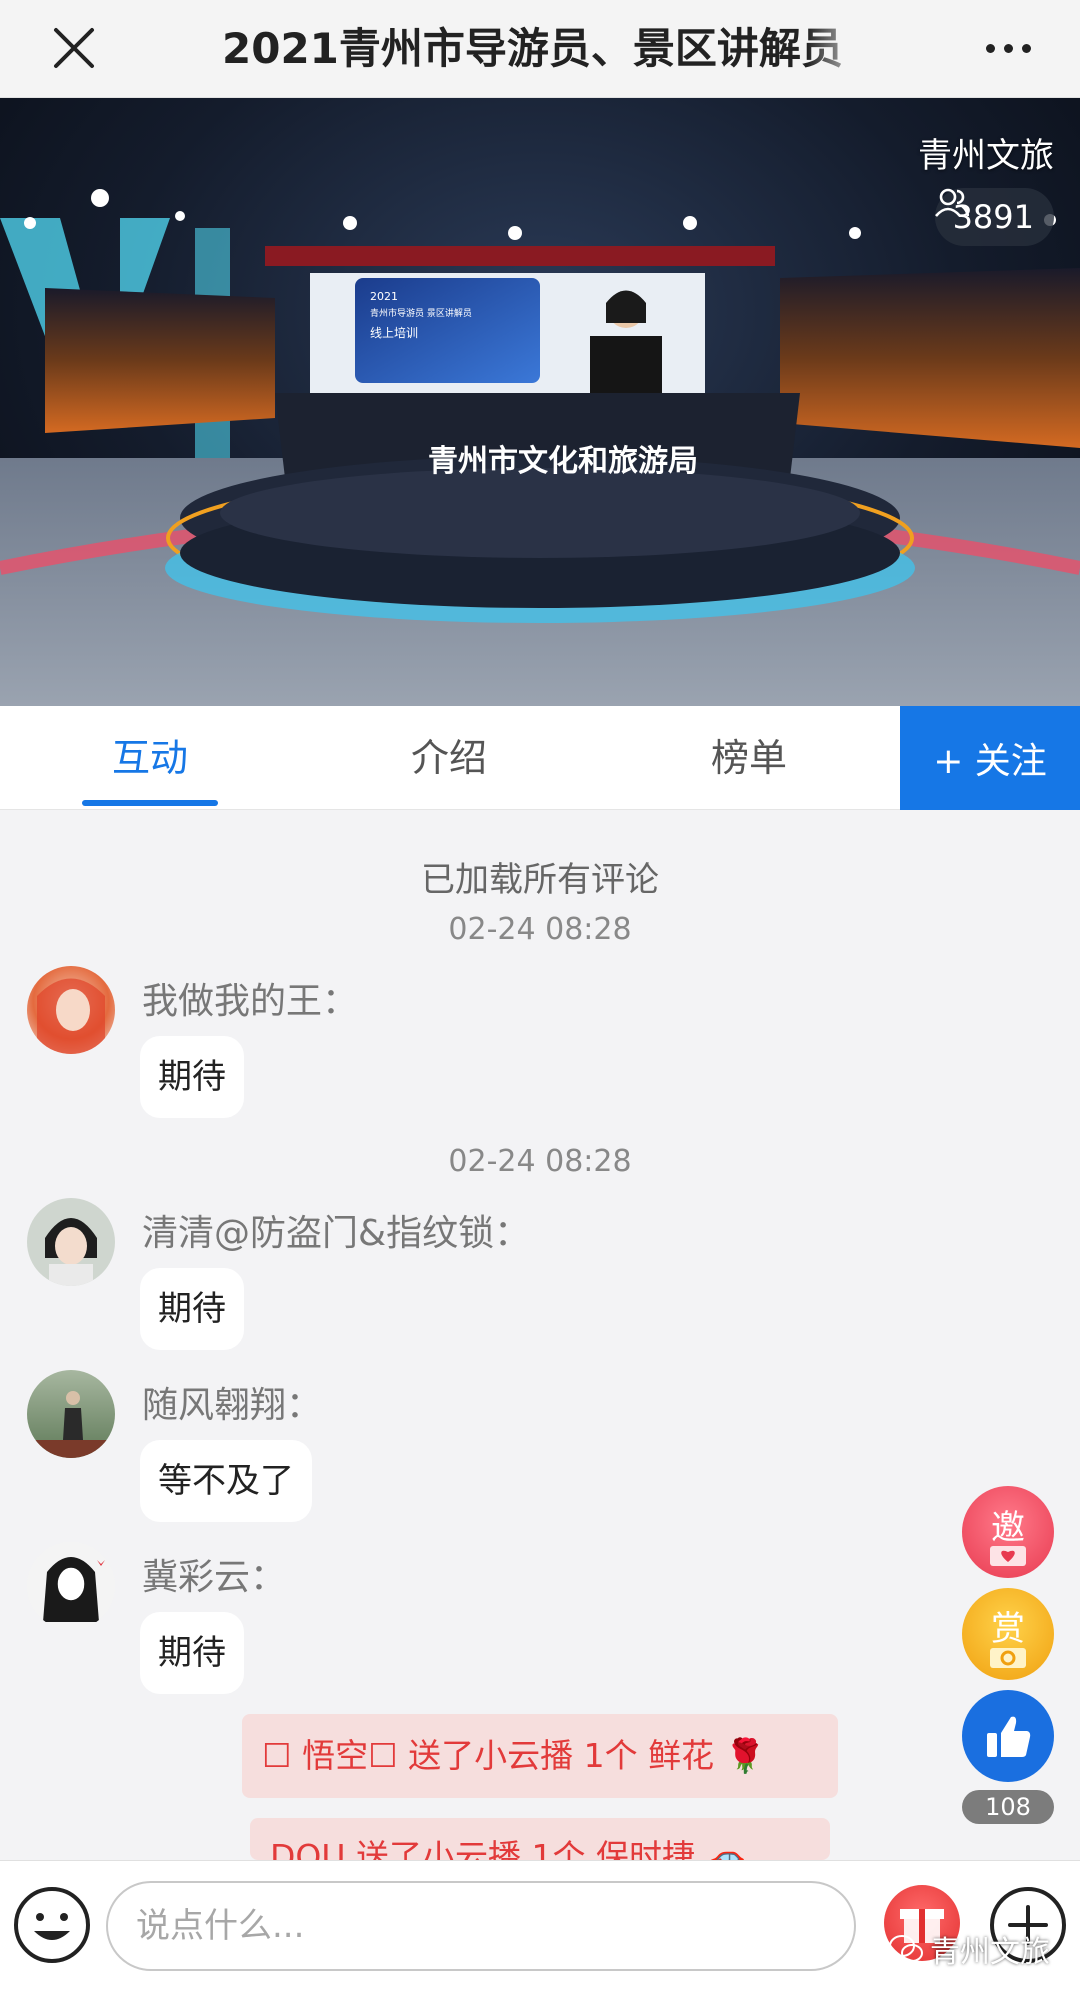 Image resolution: width=1080 pixels, height=1990 pixels. What do you see at coordinates (951, 202) in the screenshot?
I see `viewers-icon` at bounding box center [951, 202].